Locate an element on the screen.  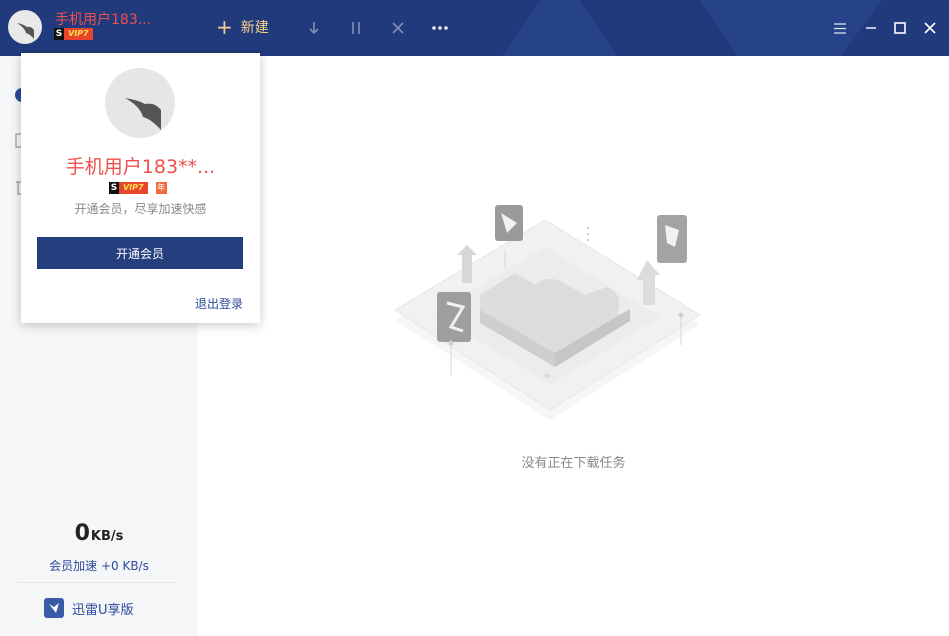
popup-tip: 开通会员，尽享加速快感 is located at coordinates (140, 209).